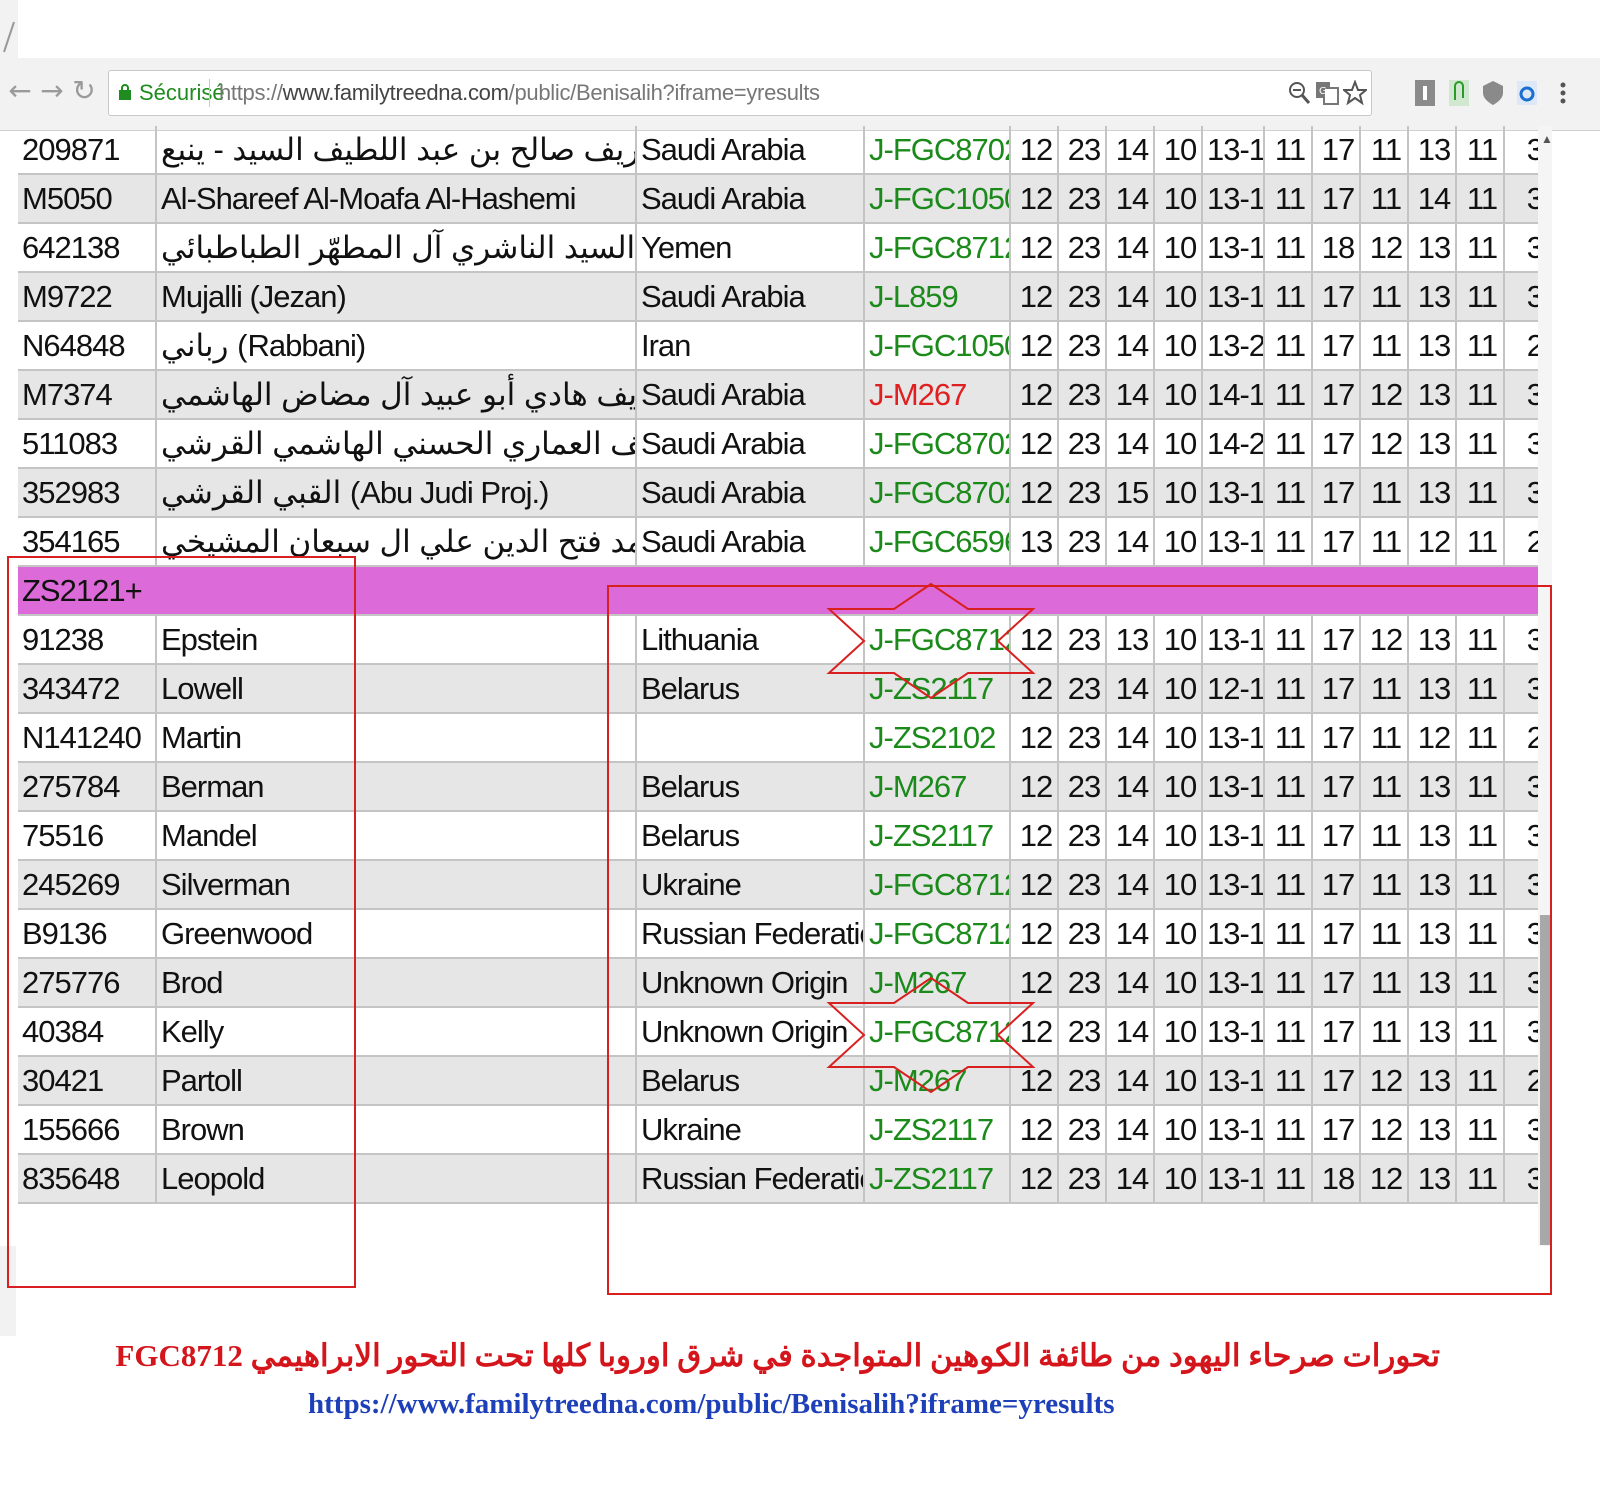 Image resolution: width=1600 pixels, height=1503 pixels. I want to click on name-cell: القبي القرشي (Abu Judi Proj.), so click(396, 493).